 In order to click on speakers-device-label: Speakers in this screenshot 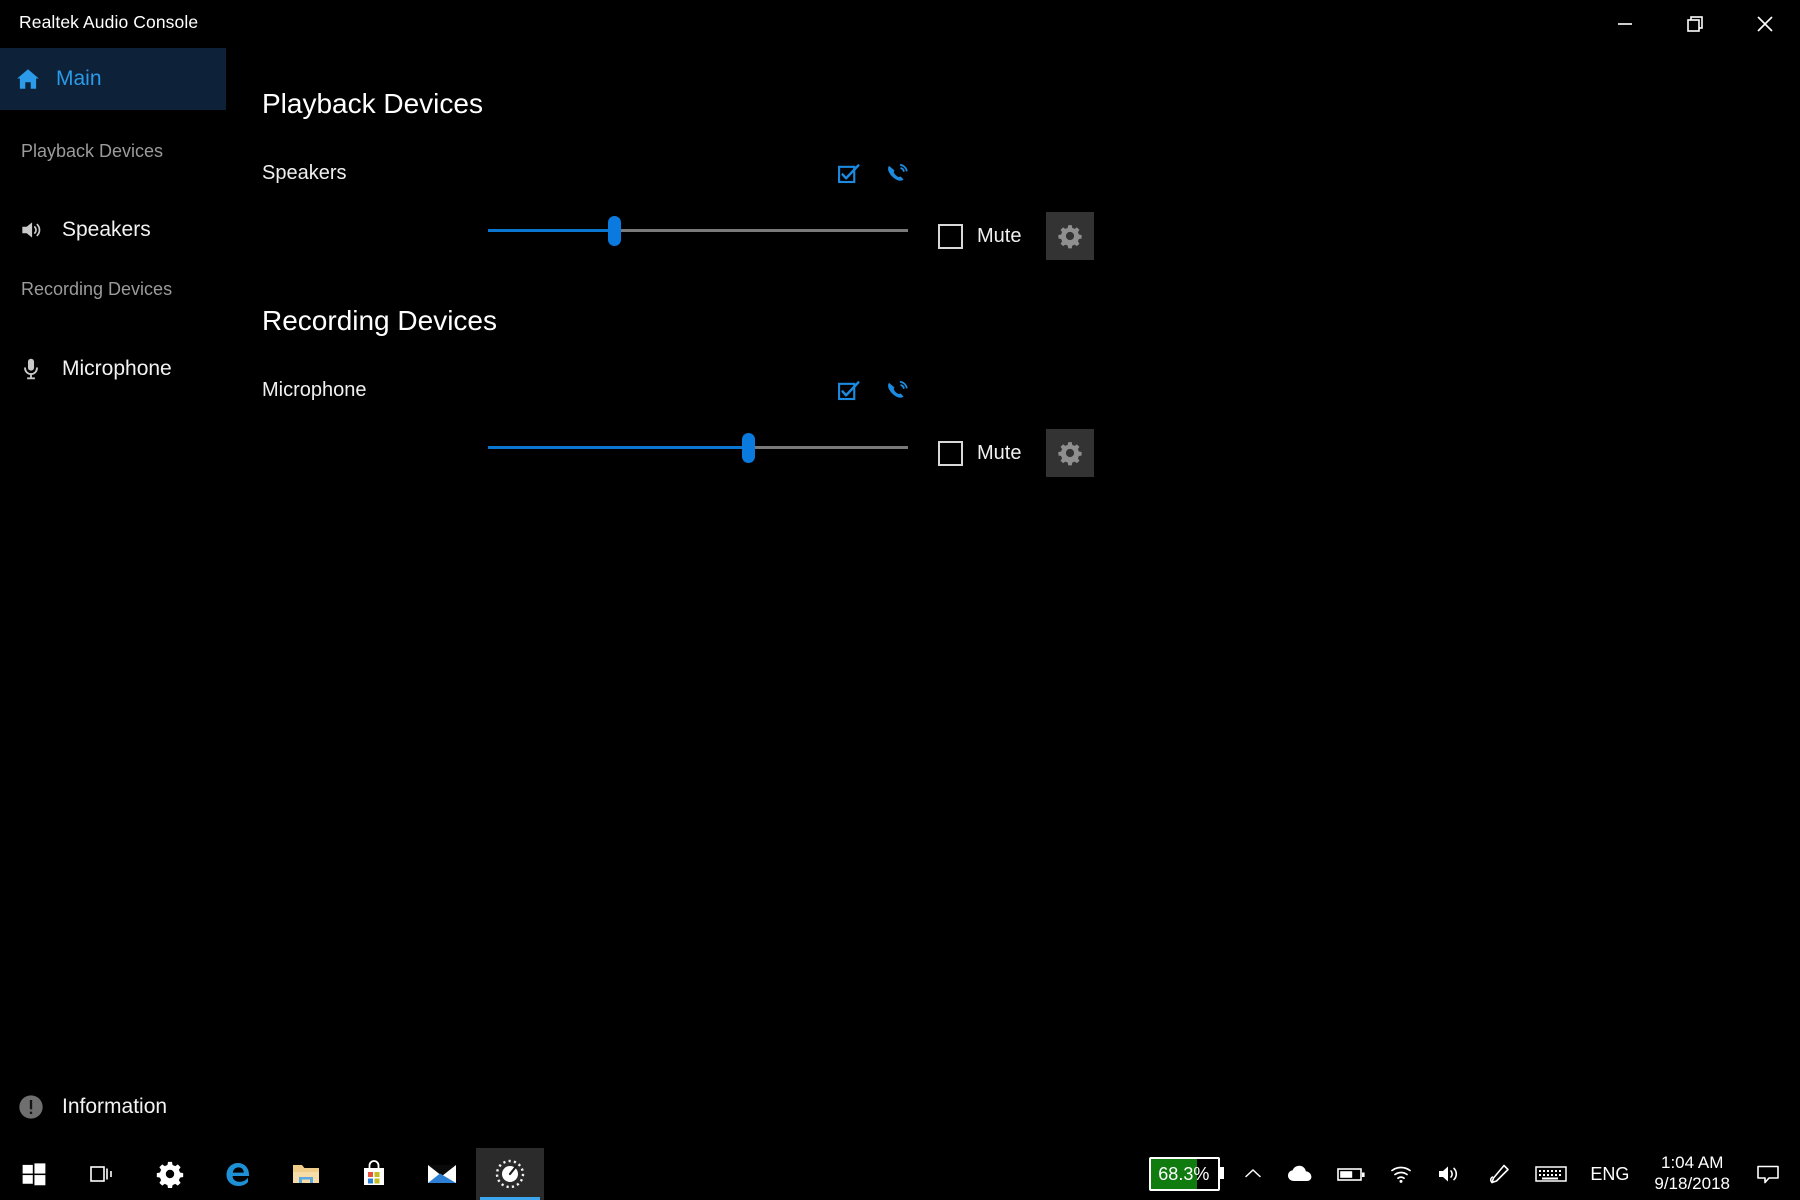, I will do `click(304, 173)`.